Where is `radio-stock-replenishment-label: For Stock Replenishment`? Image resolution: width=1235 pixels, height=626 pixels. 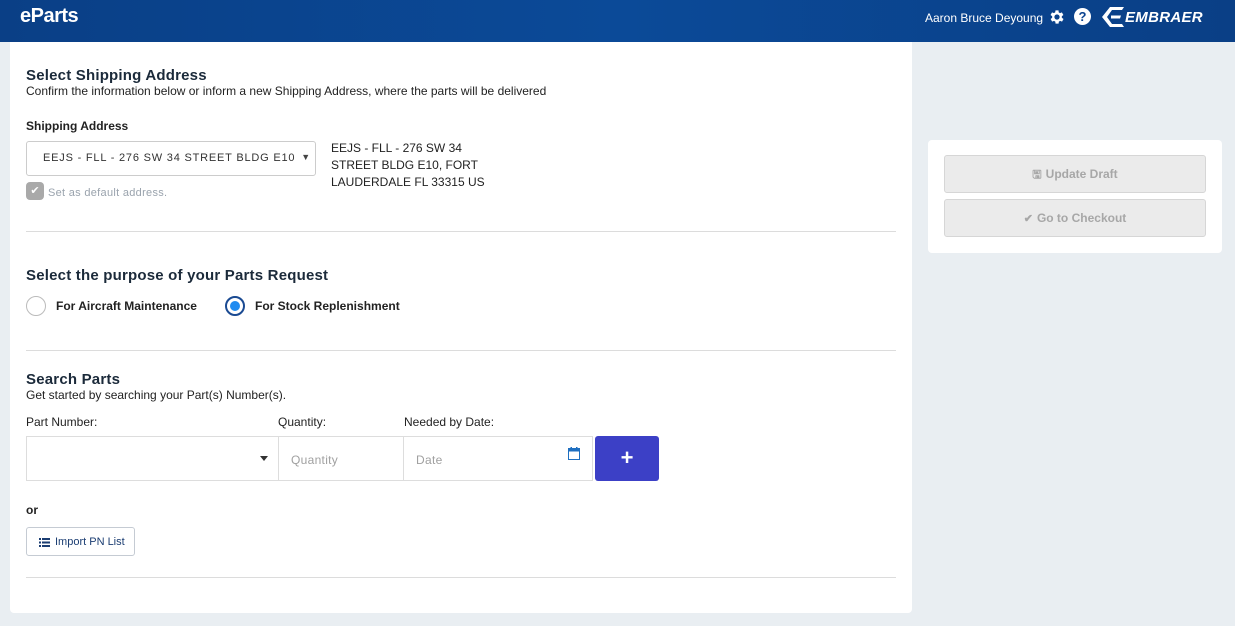
radio-stock-replenishment-label: For Stock Replenishment is located at coordinates (327, 306).